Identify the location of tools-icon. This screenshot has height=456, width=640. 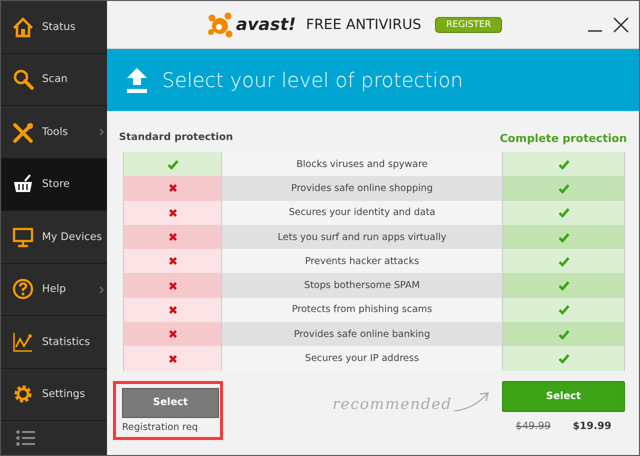
(23, 131).